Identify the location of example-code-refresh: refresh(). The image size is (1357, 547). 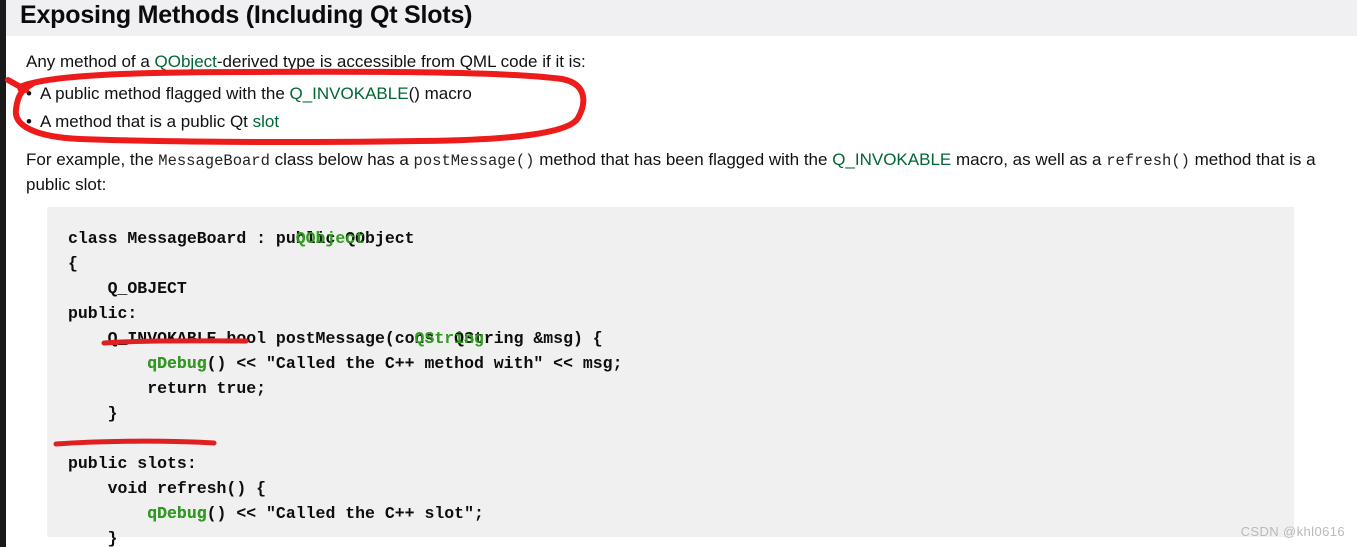
(1148, 161).